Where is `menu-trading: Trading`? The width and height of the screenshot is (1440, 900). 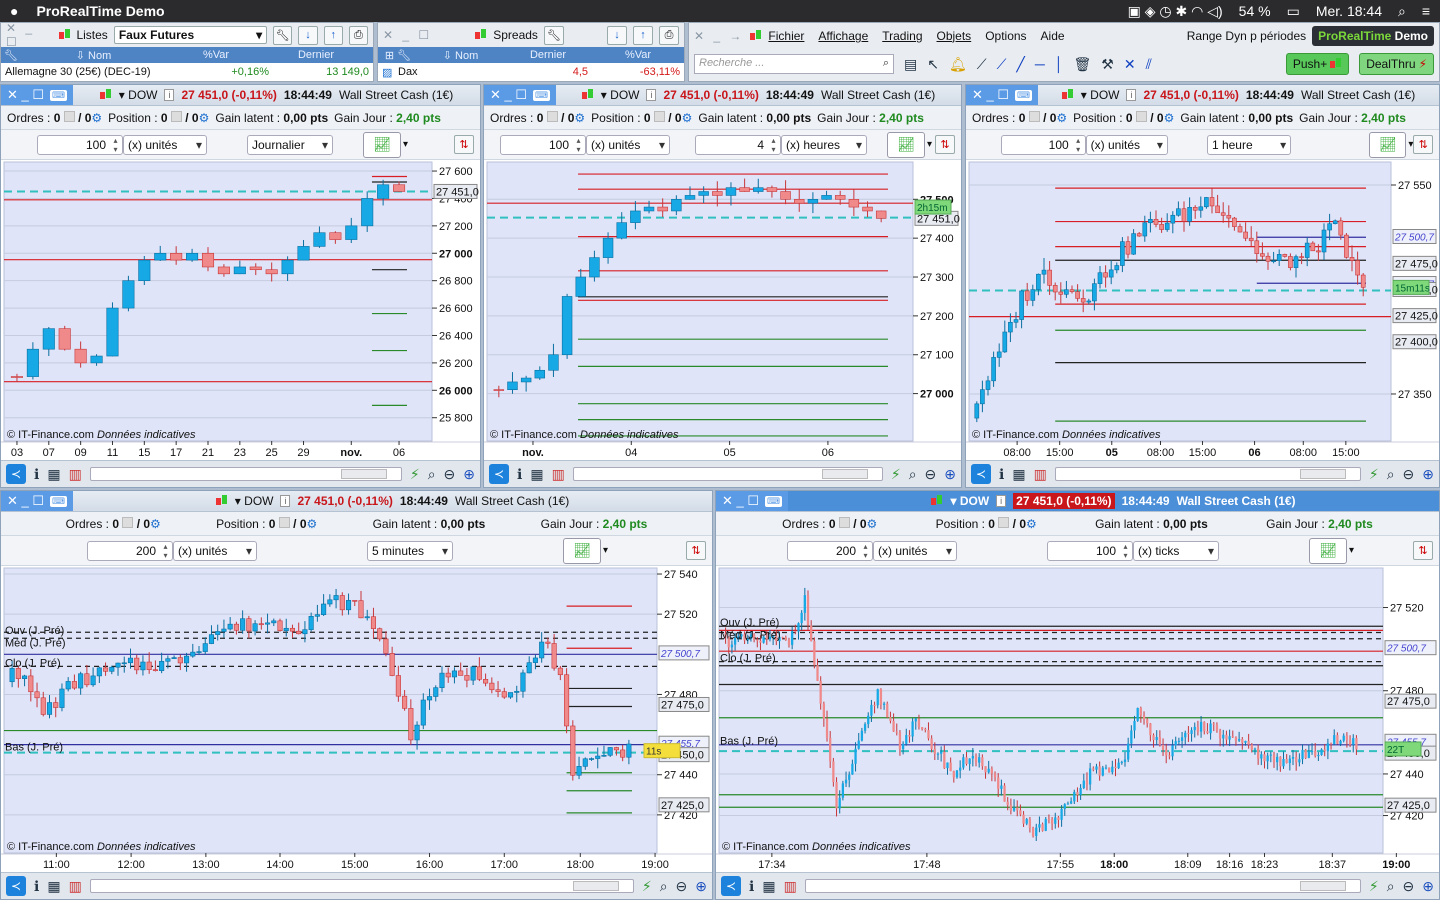
menu-trading: Trading is located at coordinates (902, 36).